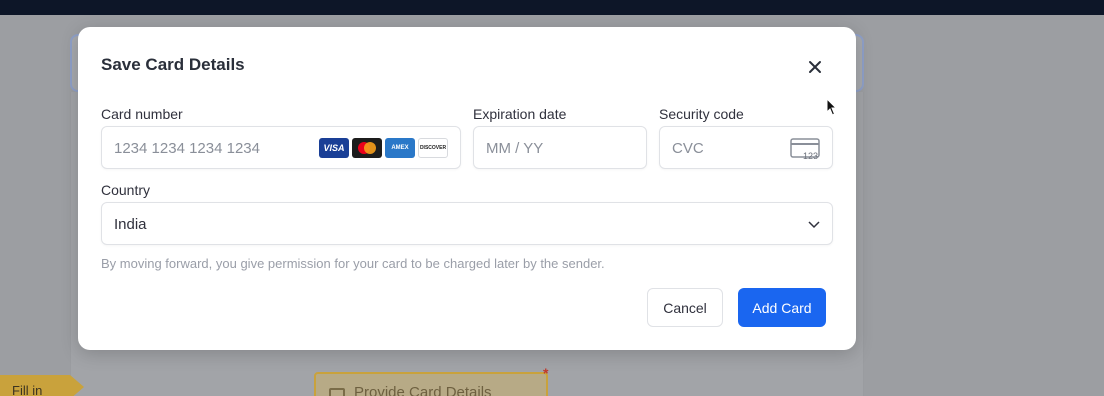 This screenshot has height=396, width=1104. Describe the element at coordinates (810, 155) in the screenshot. I see `cvc-icon-text: 123` at that location.